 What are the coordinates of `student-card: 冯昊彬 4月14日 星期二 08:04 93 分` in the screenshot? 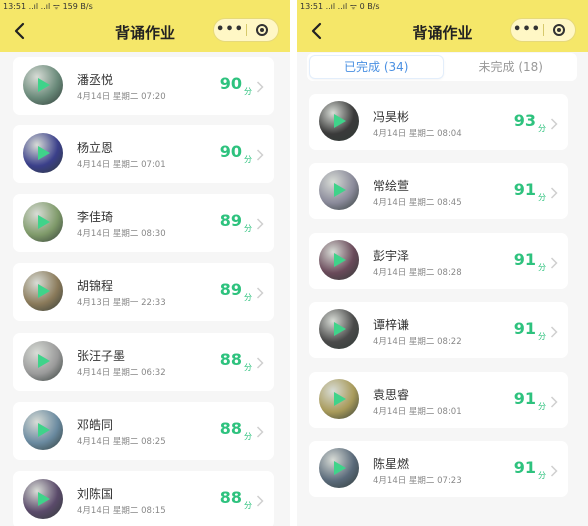 It's located at (438, 122).